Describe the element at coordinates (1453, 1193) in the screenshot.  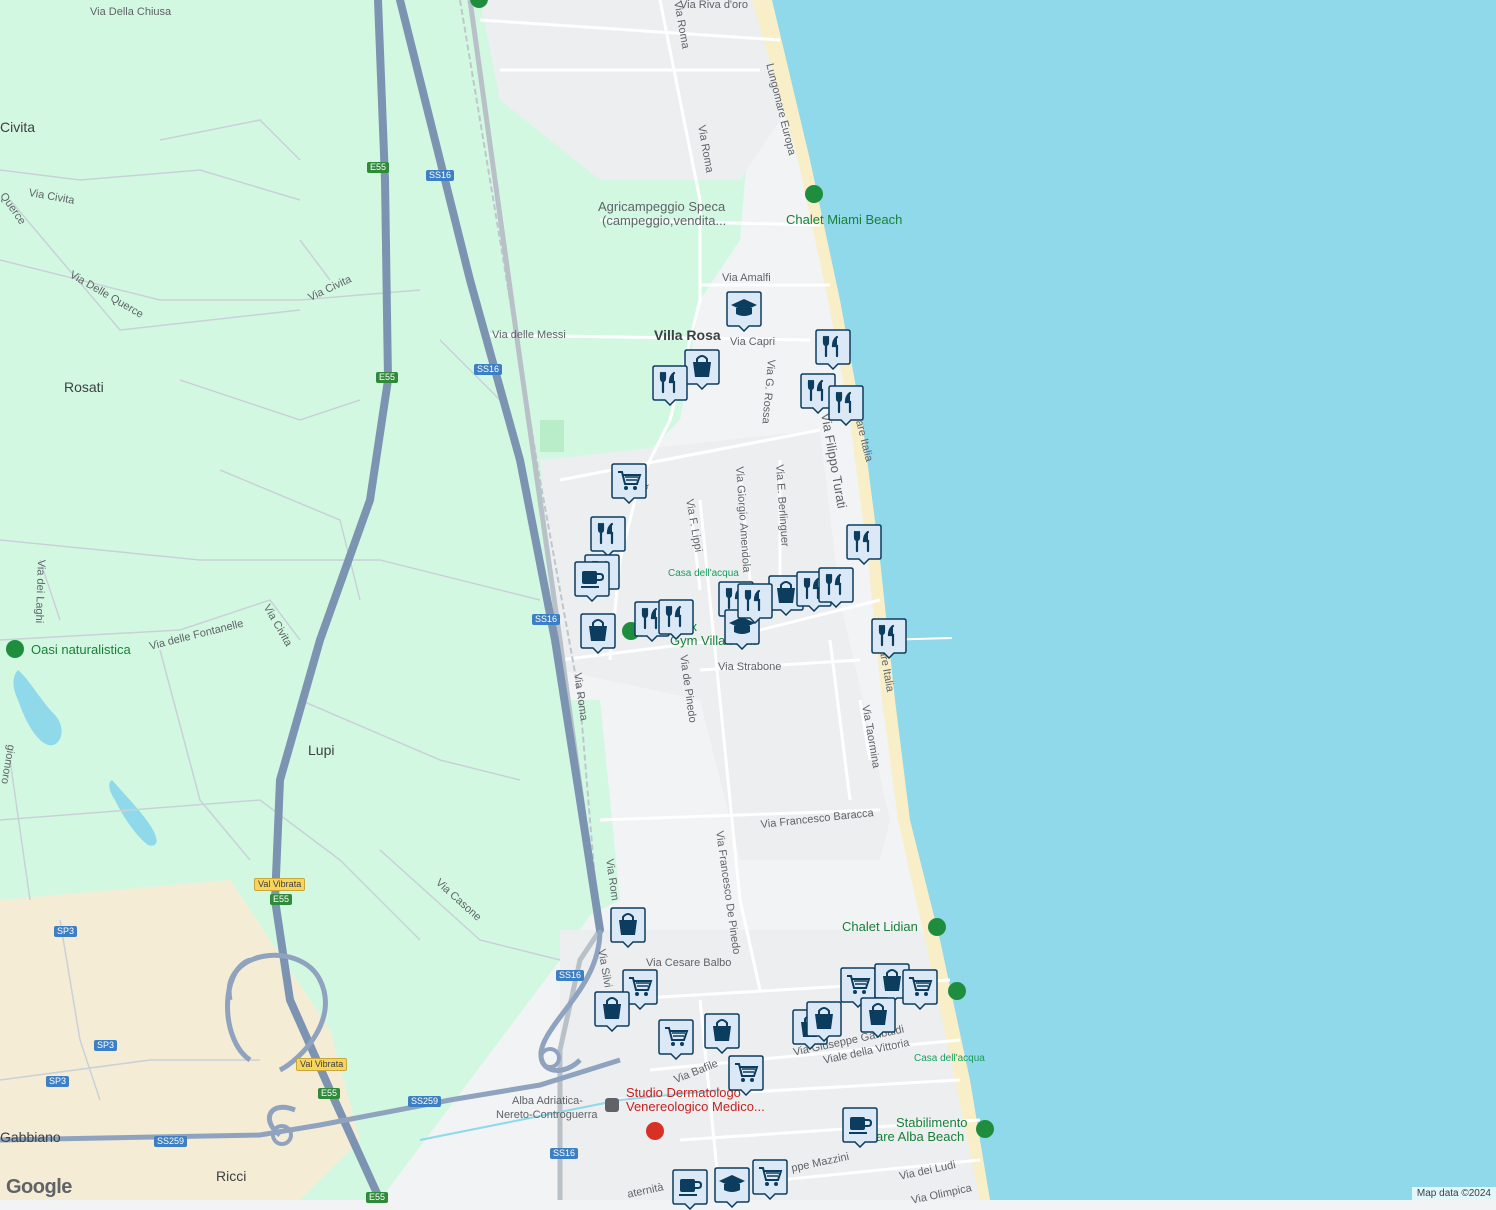
I see `map-attribution: Map data ©2024` at that location.